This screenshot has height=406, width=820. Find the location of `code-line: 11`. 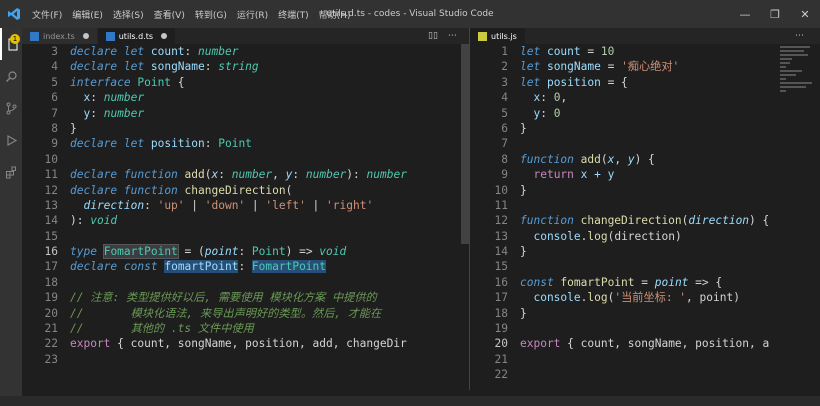

code-line: 11 is located at coordinates (642, 205).